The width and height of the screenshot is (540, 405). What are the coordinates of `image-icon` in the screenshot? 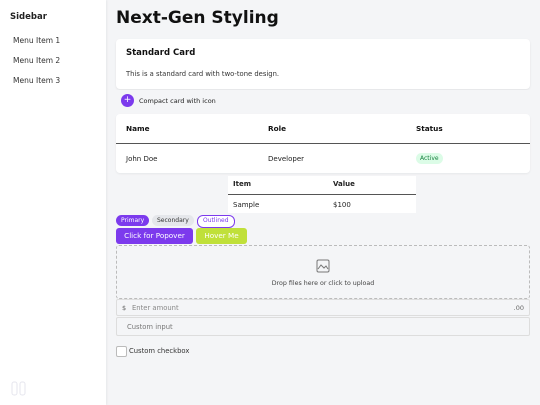 It's located at (323, 266).